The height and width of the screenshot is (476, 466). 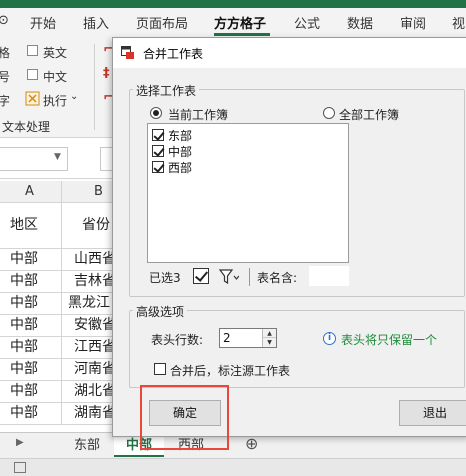 What do you see at coordinates (201, 276) in the screenshot?
I see `select-all-checkbox` at bounding box center [201, 276].